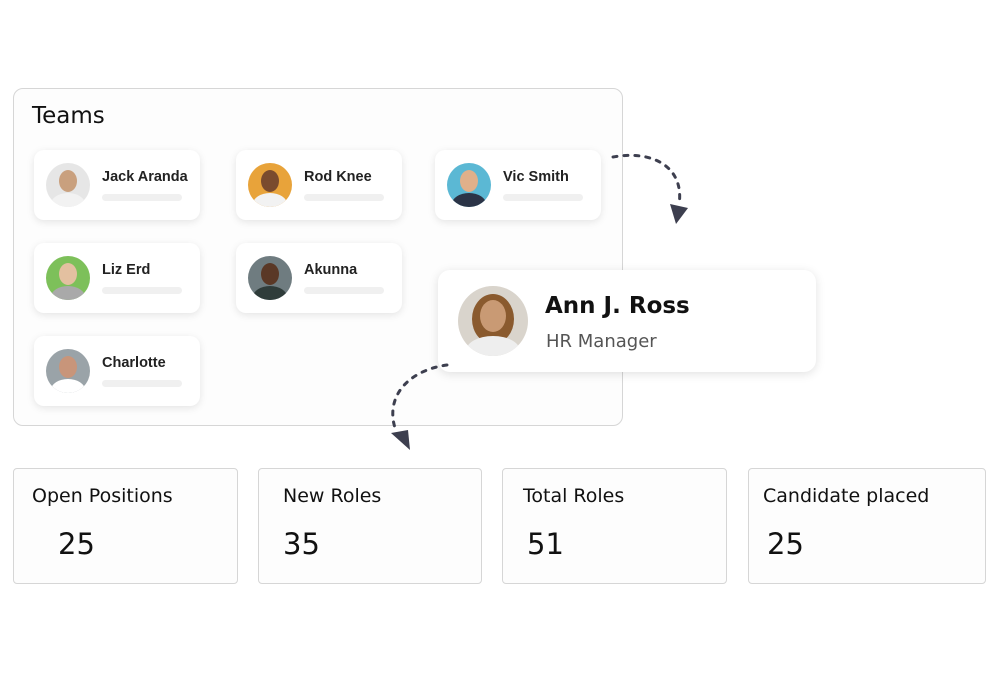  Describe the element at coordinates (125, 526) in the screenshot. I see `stat-open-positions: Open Positions 25` at that location.